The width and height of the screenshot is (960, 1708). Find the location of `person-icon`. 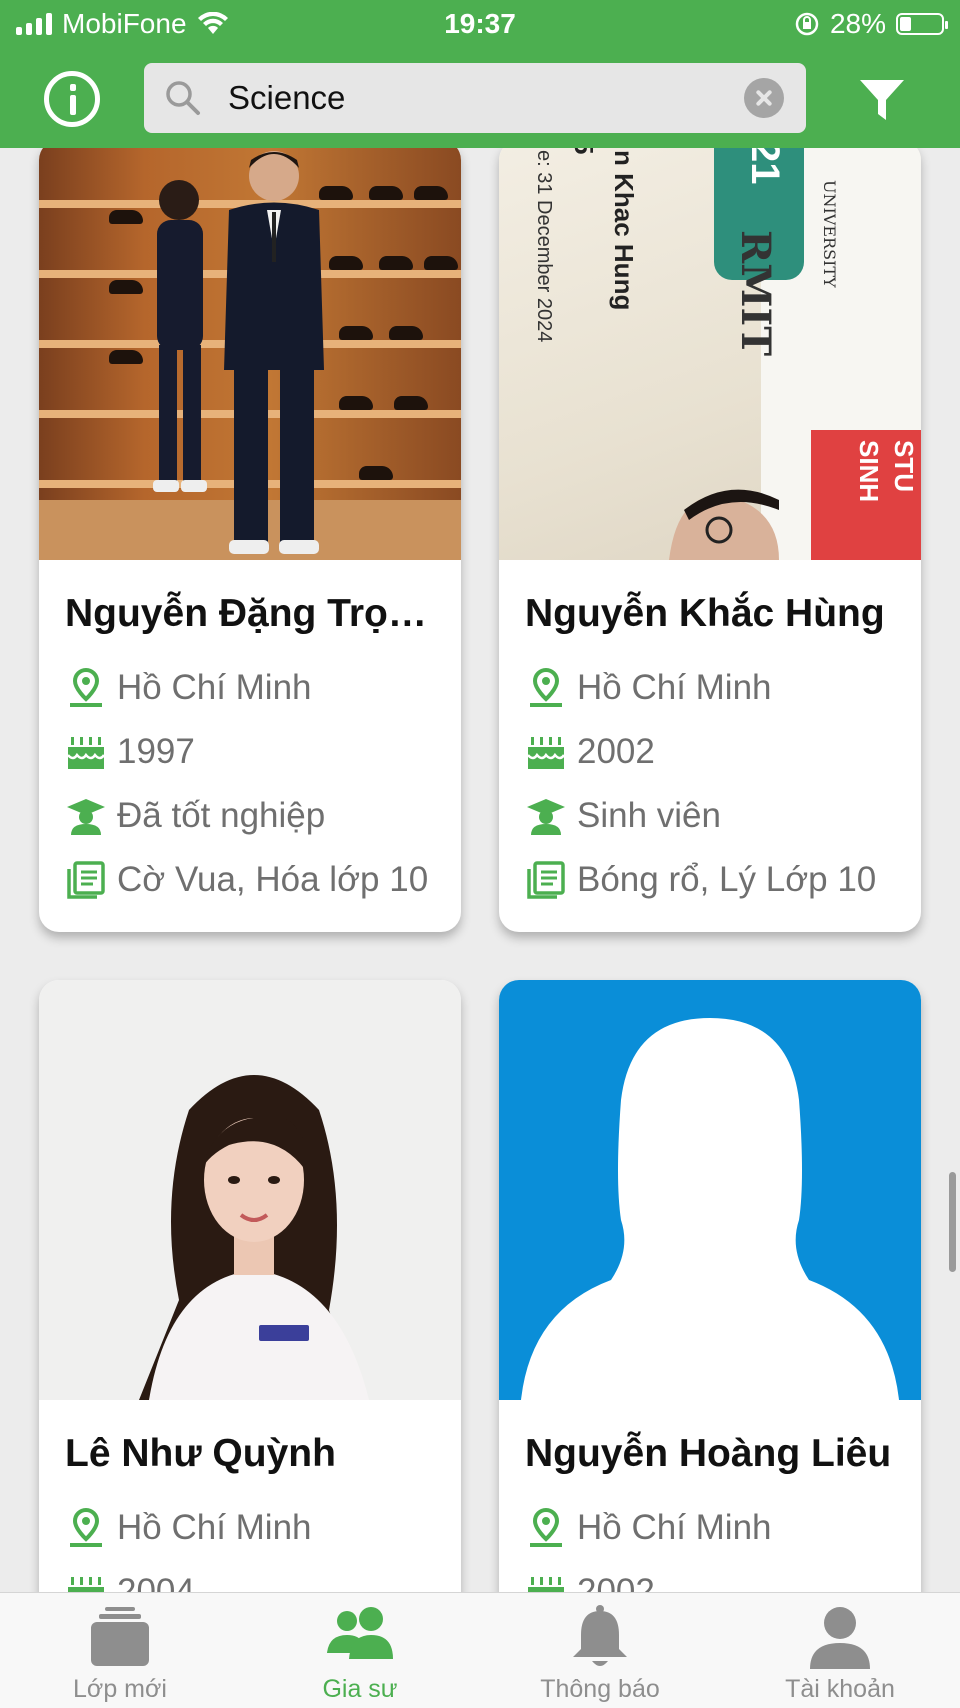

person-icon is located at coordinates (840, 1638).